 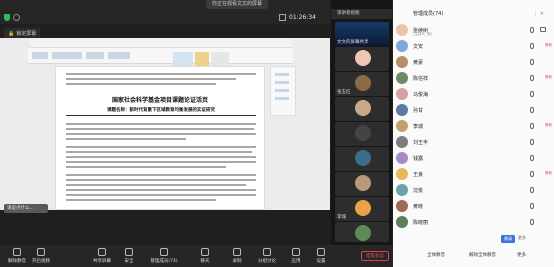 I want to click on participants-footer: 全体静音 解除全体静音 更多, so click(x=473, y=256).